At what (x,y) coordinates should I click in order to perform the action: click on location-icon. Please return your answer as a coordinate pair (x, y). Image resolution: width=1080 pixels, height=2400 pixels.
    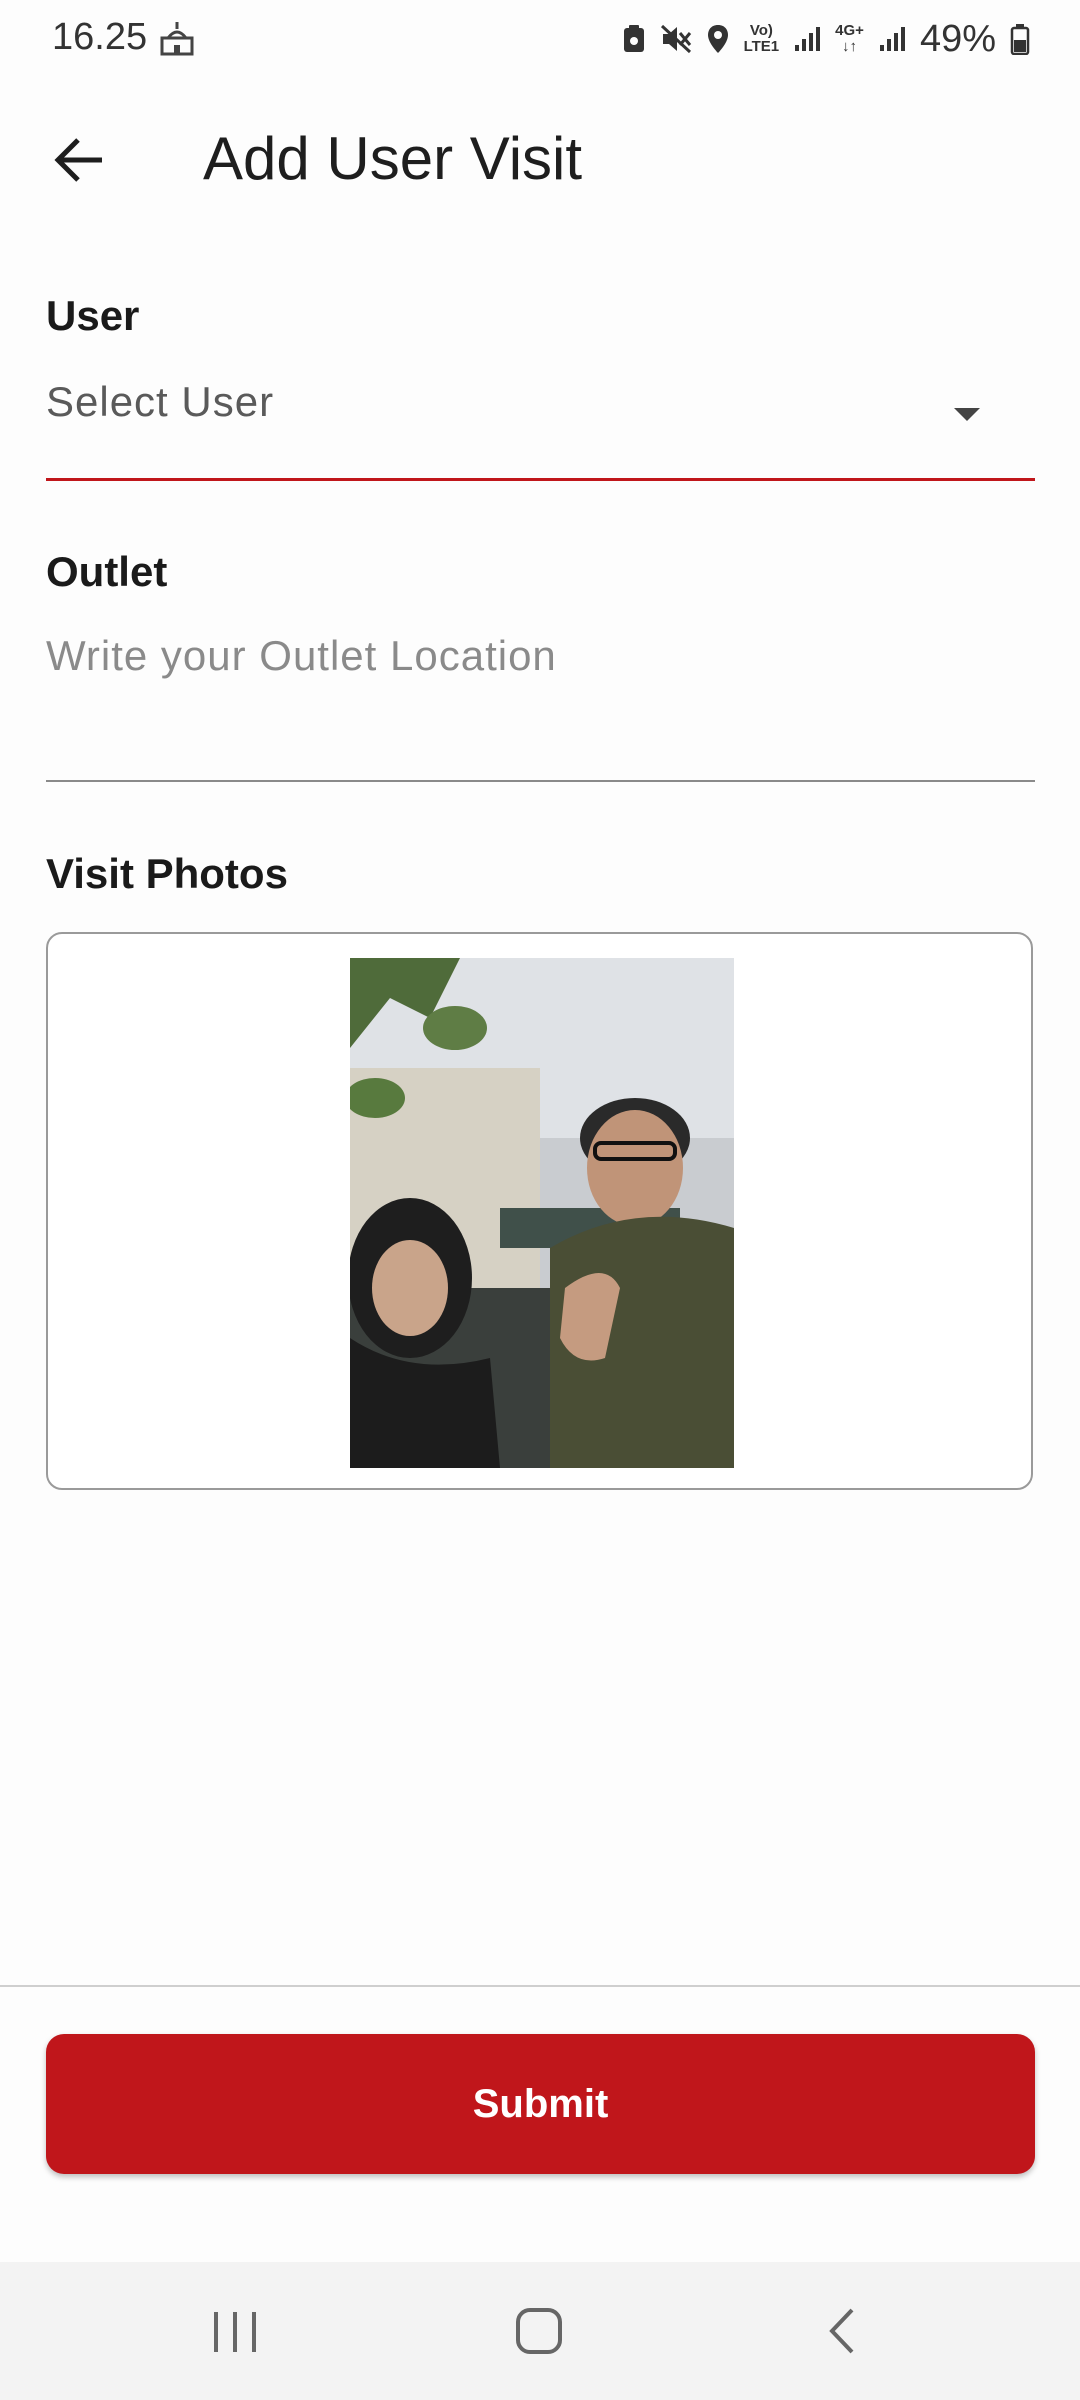
    Looking at the image, I should click on (717, 39).